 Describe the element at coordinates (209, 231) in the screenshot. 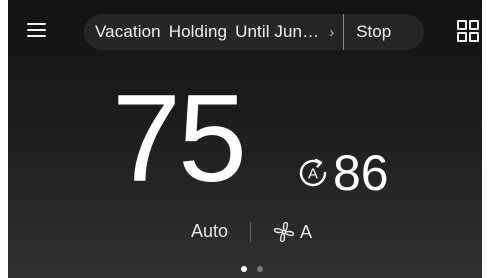

I see `hvac-mode-button: Auto` at that location.